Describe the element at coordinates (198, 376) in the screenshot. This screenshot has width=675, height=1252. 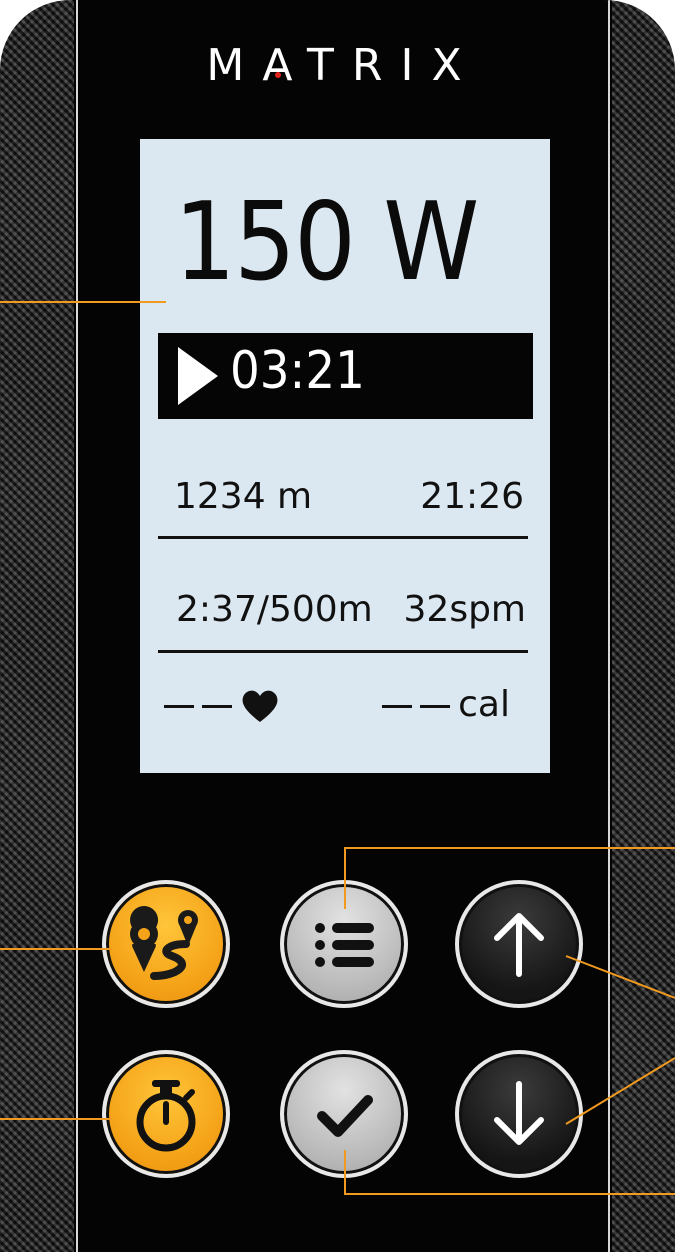
I see `play-icon` at that location.